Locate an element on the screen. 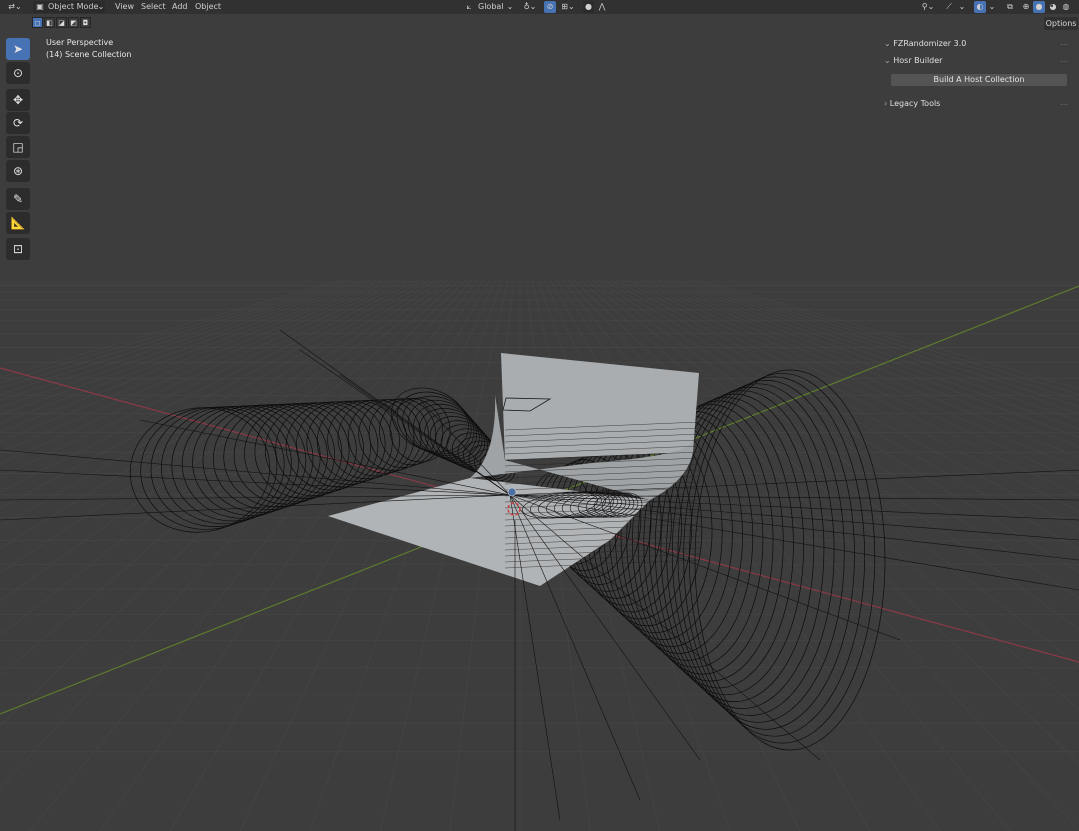 This screenshot has width=1079, height=831. proportional-edit-icon: ● is located at coordinates (588, 6).